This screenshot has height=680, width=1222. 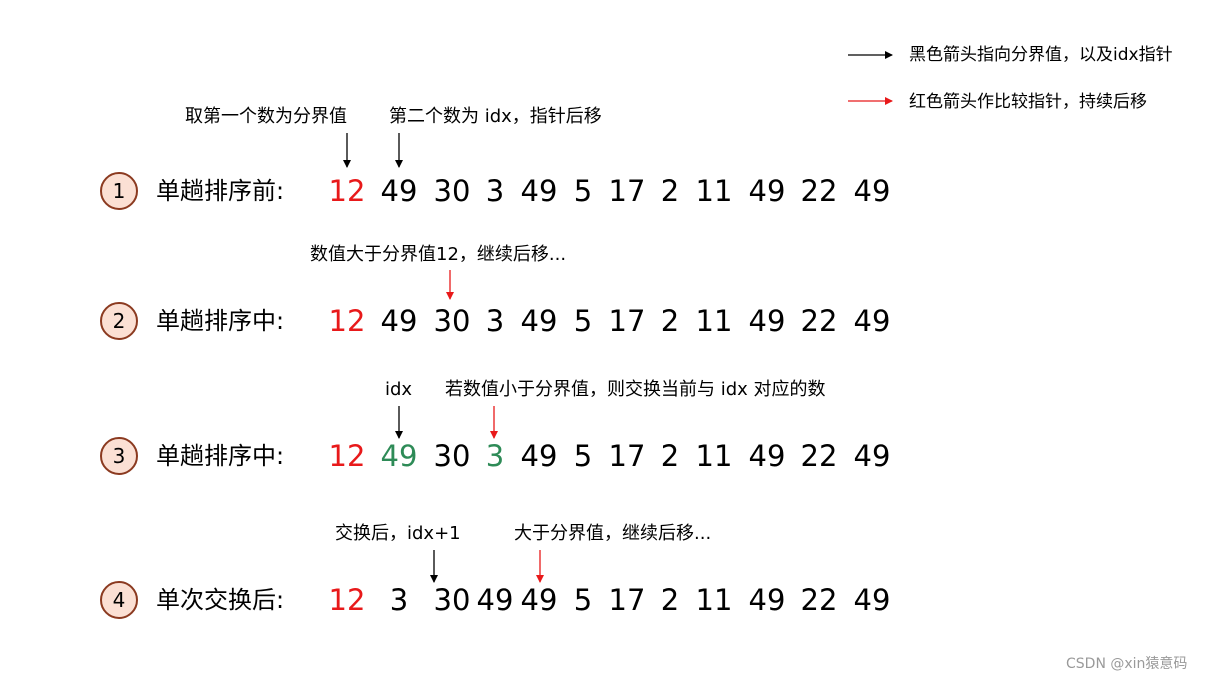 I want to click on step-circle: 1, so click(x=119, y=191).